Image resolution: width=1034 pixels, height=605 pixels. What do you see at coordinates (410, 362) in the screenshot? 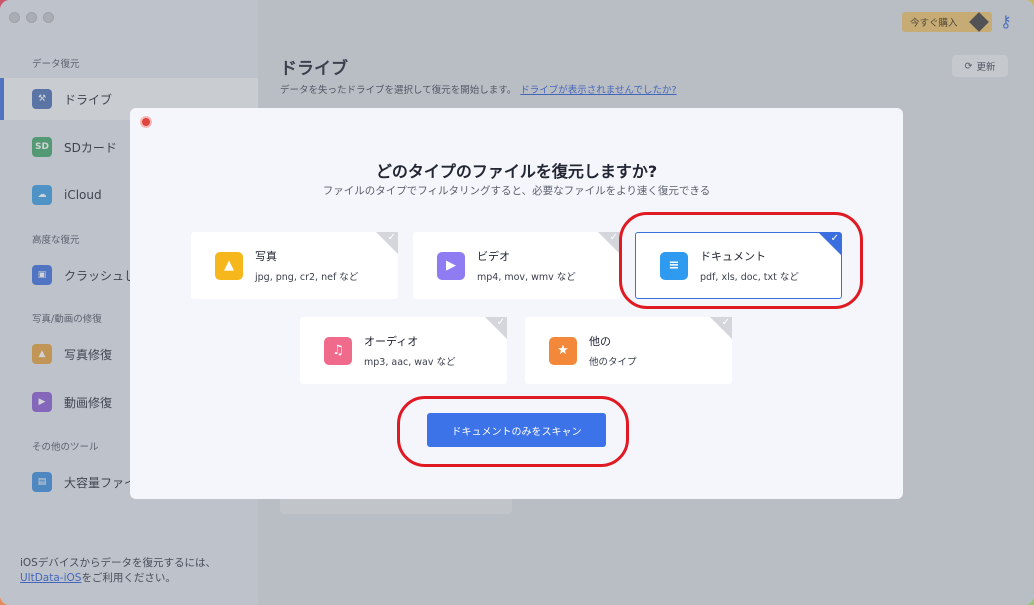
I see `file-type-desc: mp3, aac, wav など` at bounding box center [410, 362].